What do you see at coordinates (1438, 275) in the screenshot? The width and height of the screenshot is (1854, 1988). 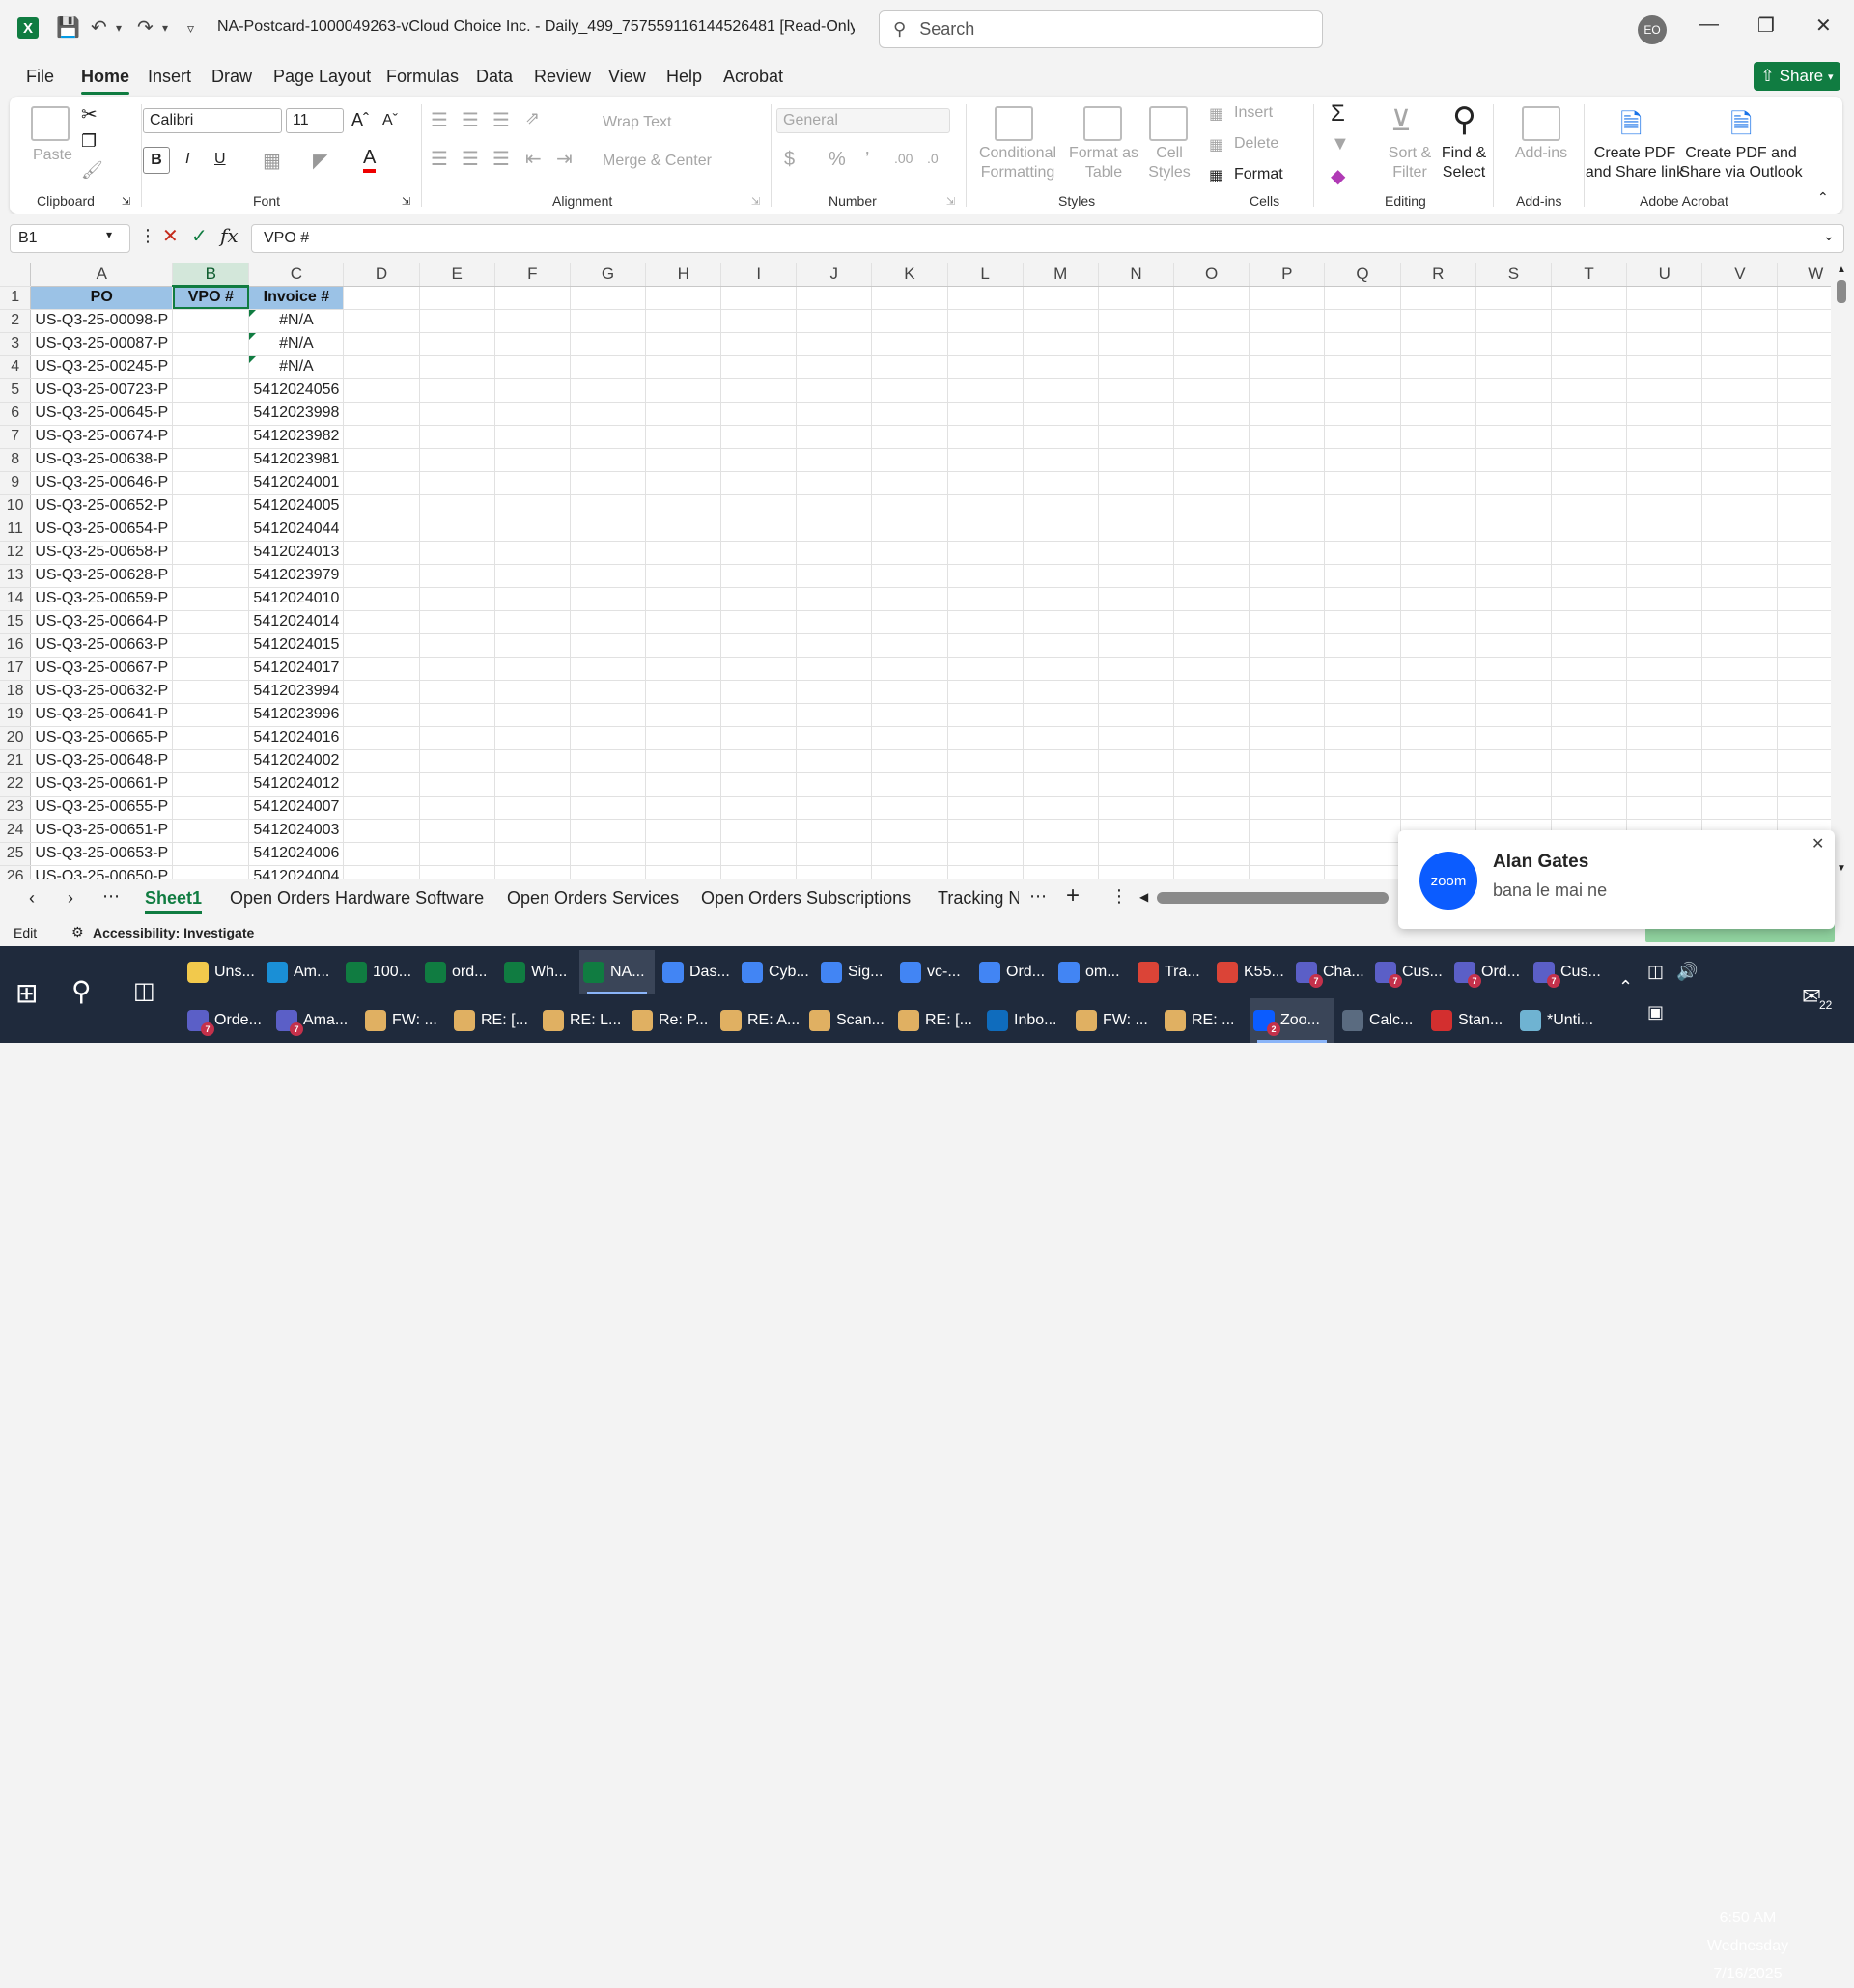 I see `column-header-r: R` at bounding box center [1438, 275].